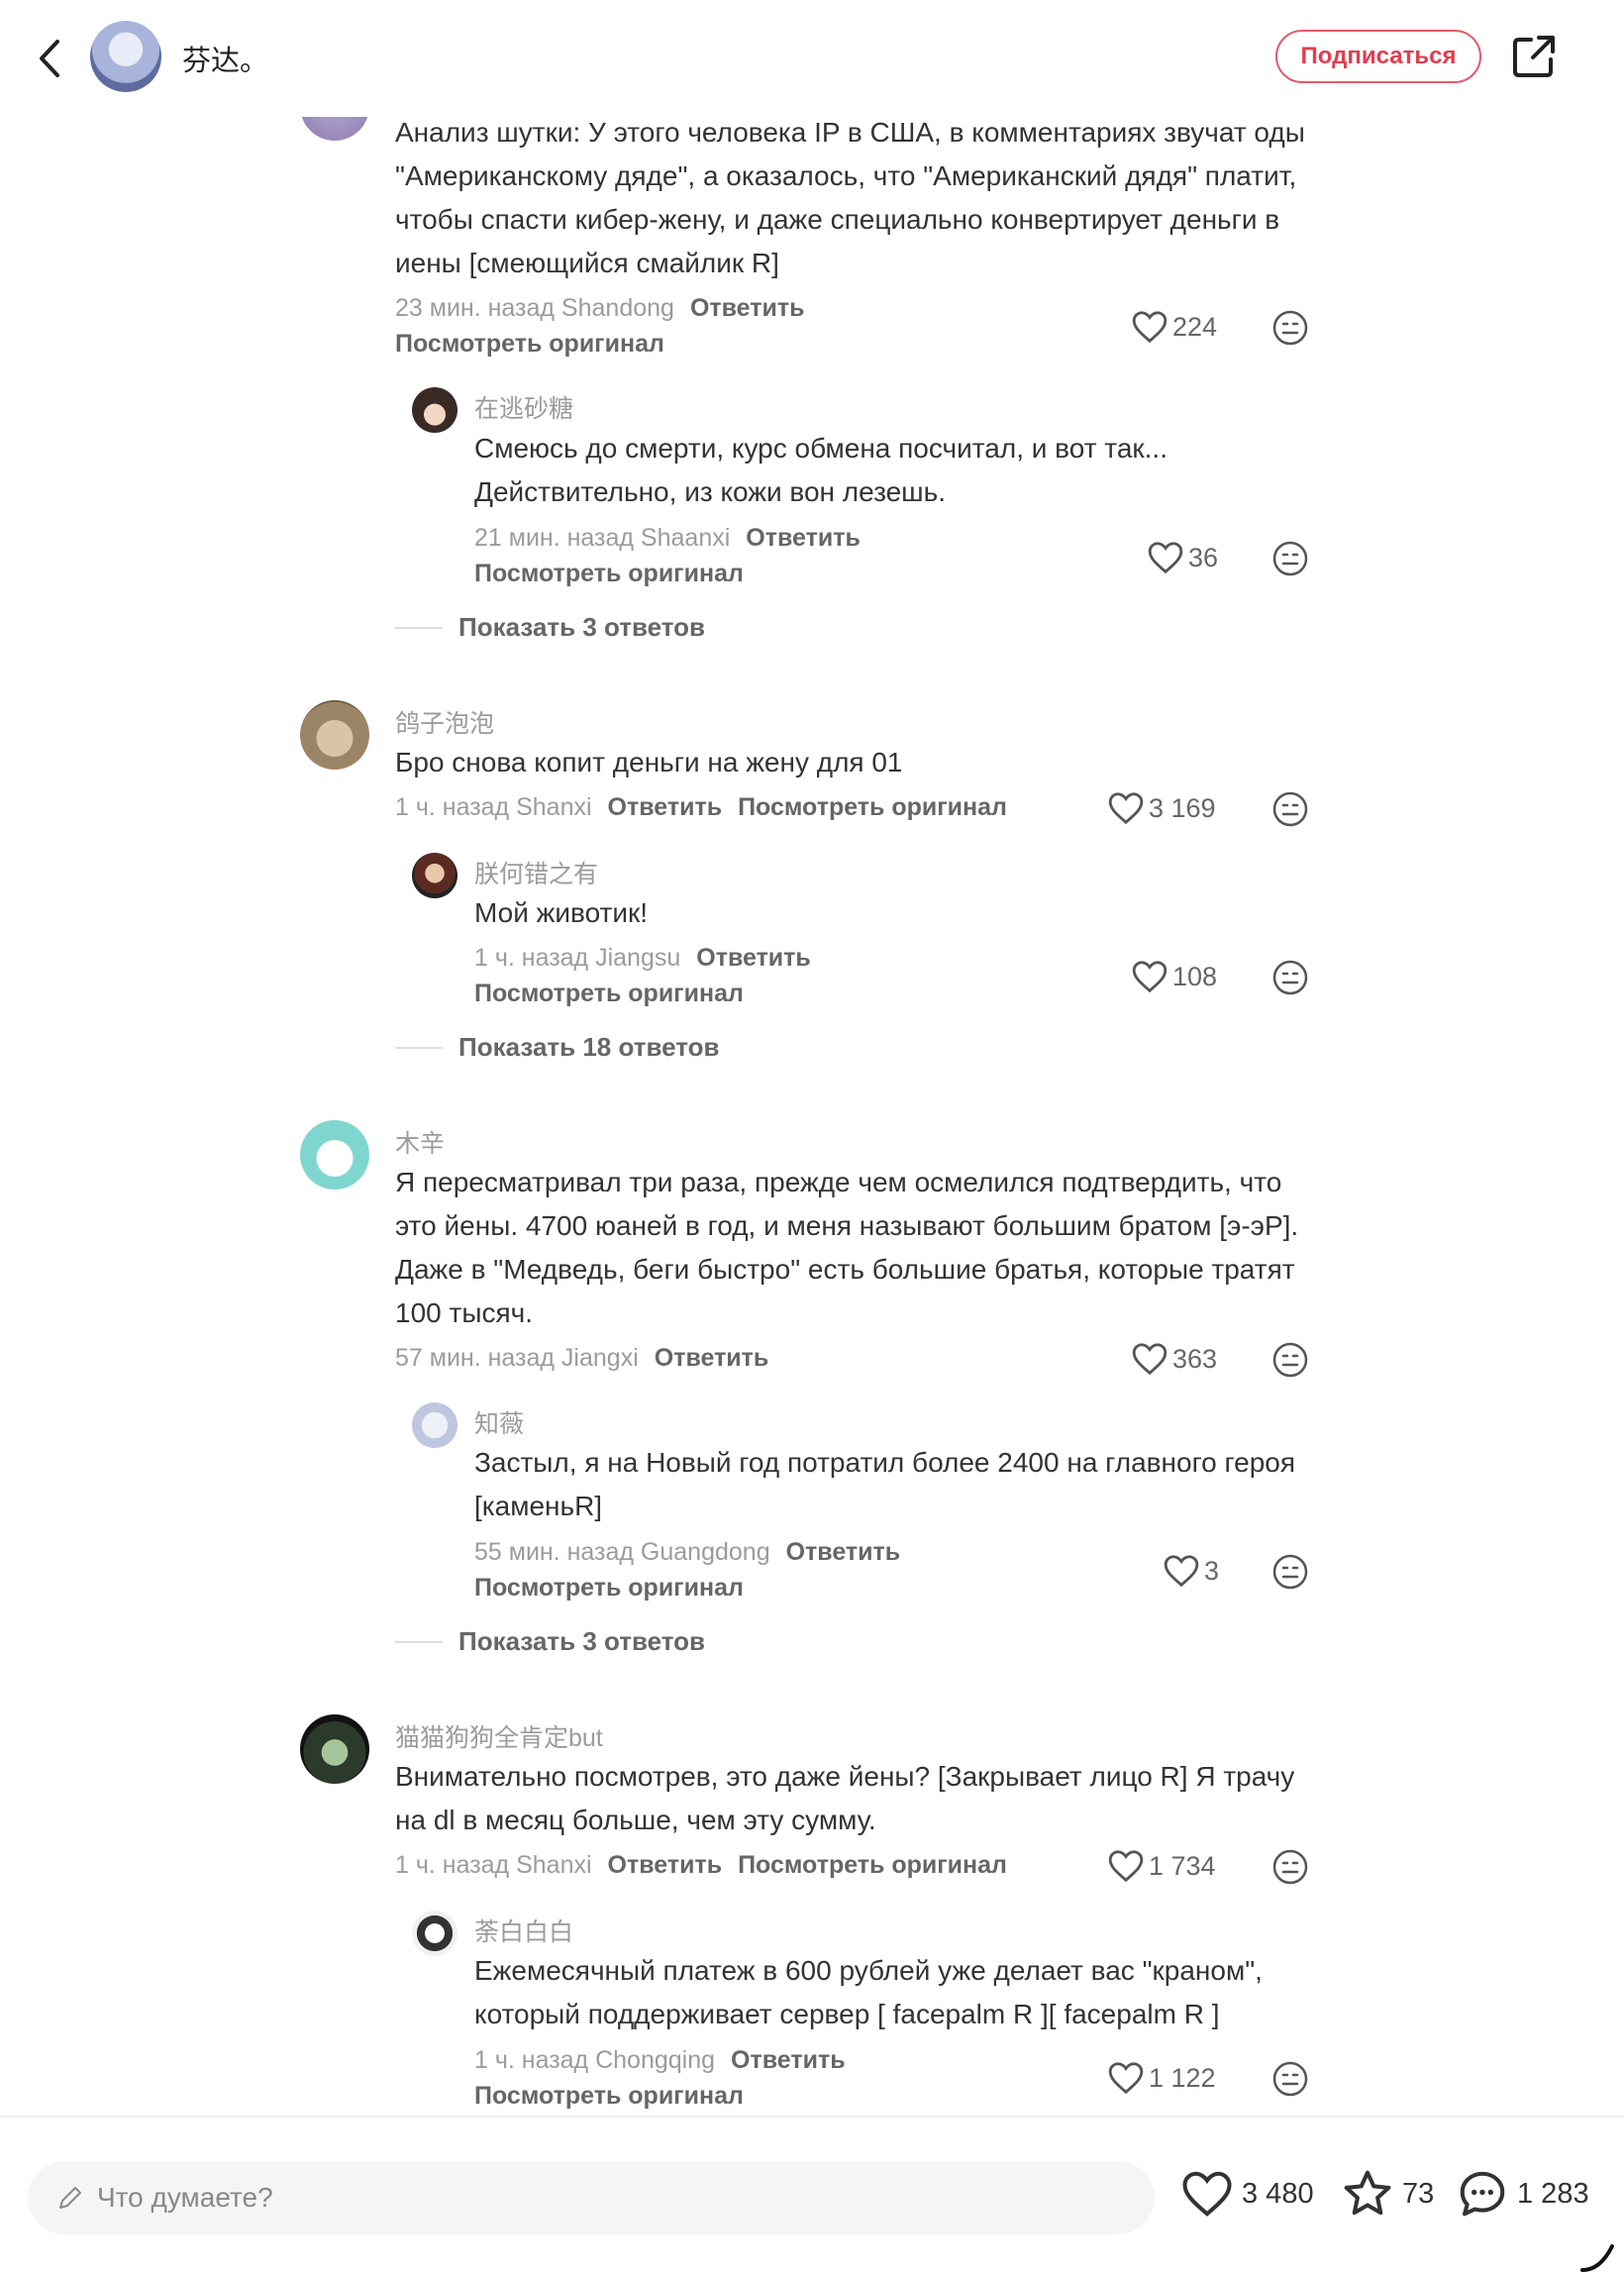  What do you see at coordinates (1482, 2194) in the screenshot?
I see `chat-bubble-icon` at bounding box center [1482, 2194].